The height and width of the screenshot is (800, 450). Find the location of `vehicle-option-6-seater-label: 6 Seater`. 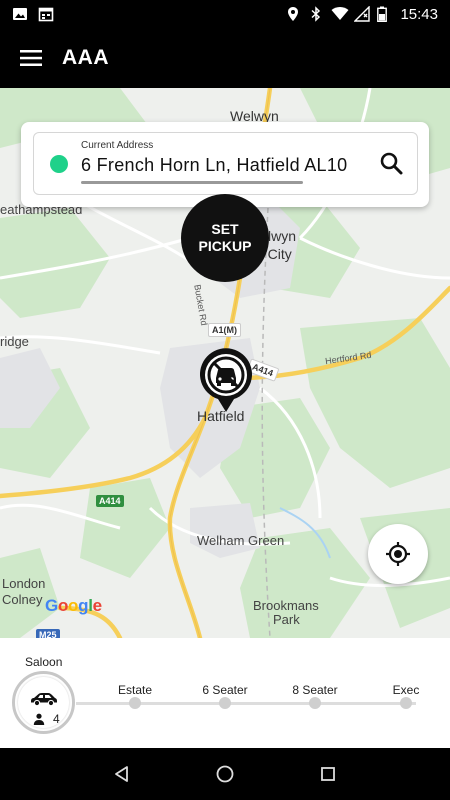

vehicle-option-6-seater-label: 6 Seater is located at coordinates (224, 690).